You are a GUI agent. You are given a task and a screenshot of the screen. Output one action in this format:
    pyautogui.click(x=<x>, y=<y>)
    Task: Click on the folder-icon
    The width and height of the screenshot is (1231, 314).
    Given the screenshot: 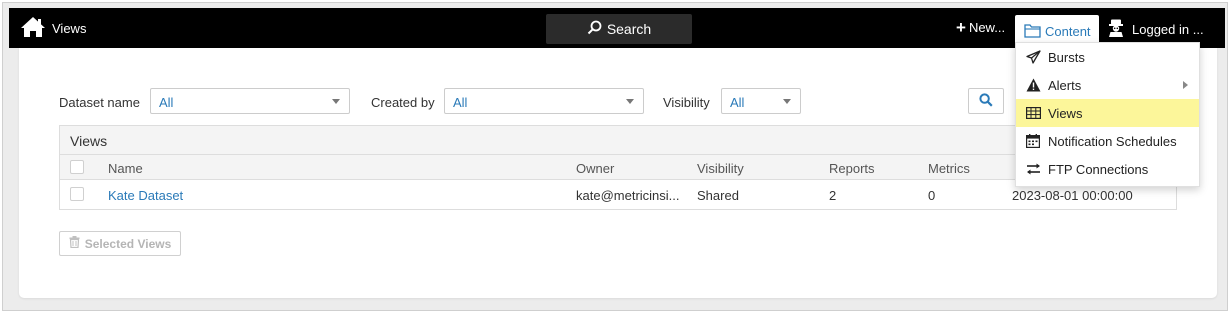 What is the action you would take?
    pyautogui.click(x=1032, y=32)
    